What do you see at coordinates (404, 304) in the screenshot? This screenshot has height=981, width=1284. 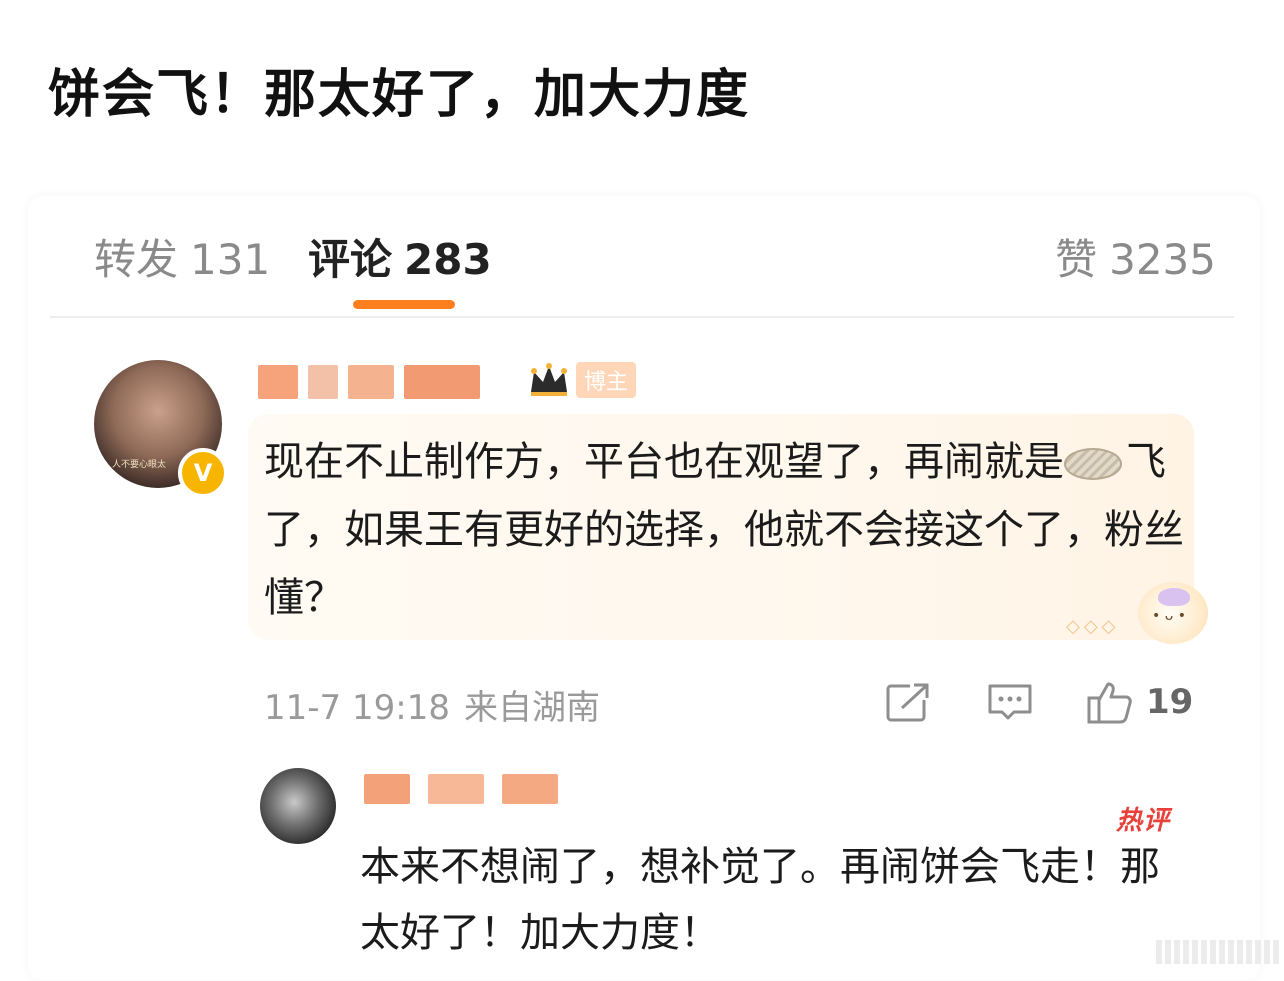 I see `active-tab-indicator` at bounding box center [404, 304].